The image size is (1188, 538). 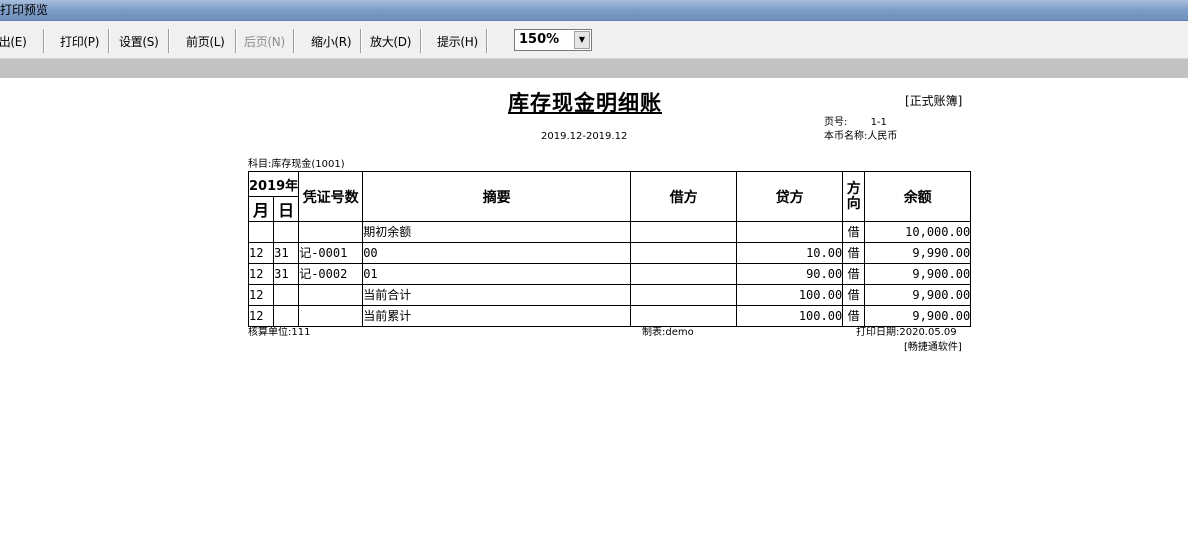 What do you see at coordinates (24, 10) in the screenshot?
I see `window-title: 打印预览` at bounding box center [24, 10].